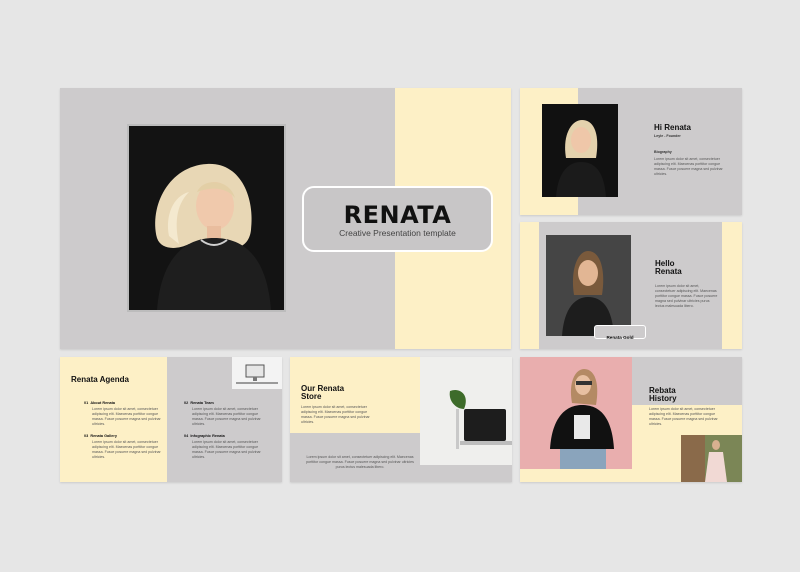 The image size is (800, 572). I want to click on woman-pink-wall-image, so click(576, 413).